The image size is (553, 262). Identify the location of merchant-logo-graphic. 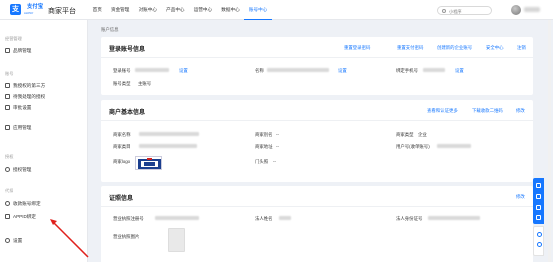
(149, 163).